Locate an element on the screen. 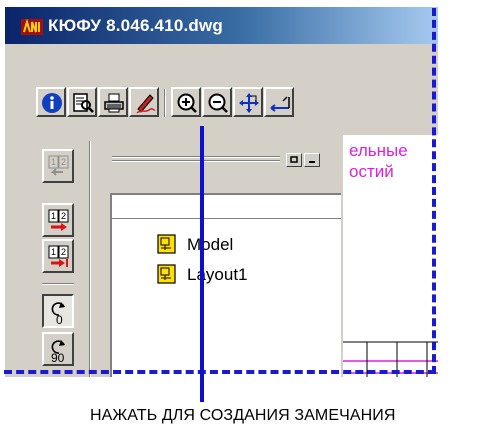 The image size is (495, 432). zoom-out-button is located at coordinates (217, 102).